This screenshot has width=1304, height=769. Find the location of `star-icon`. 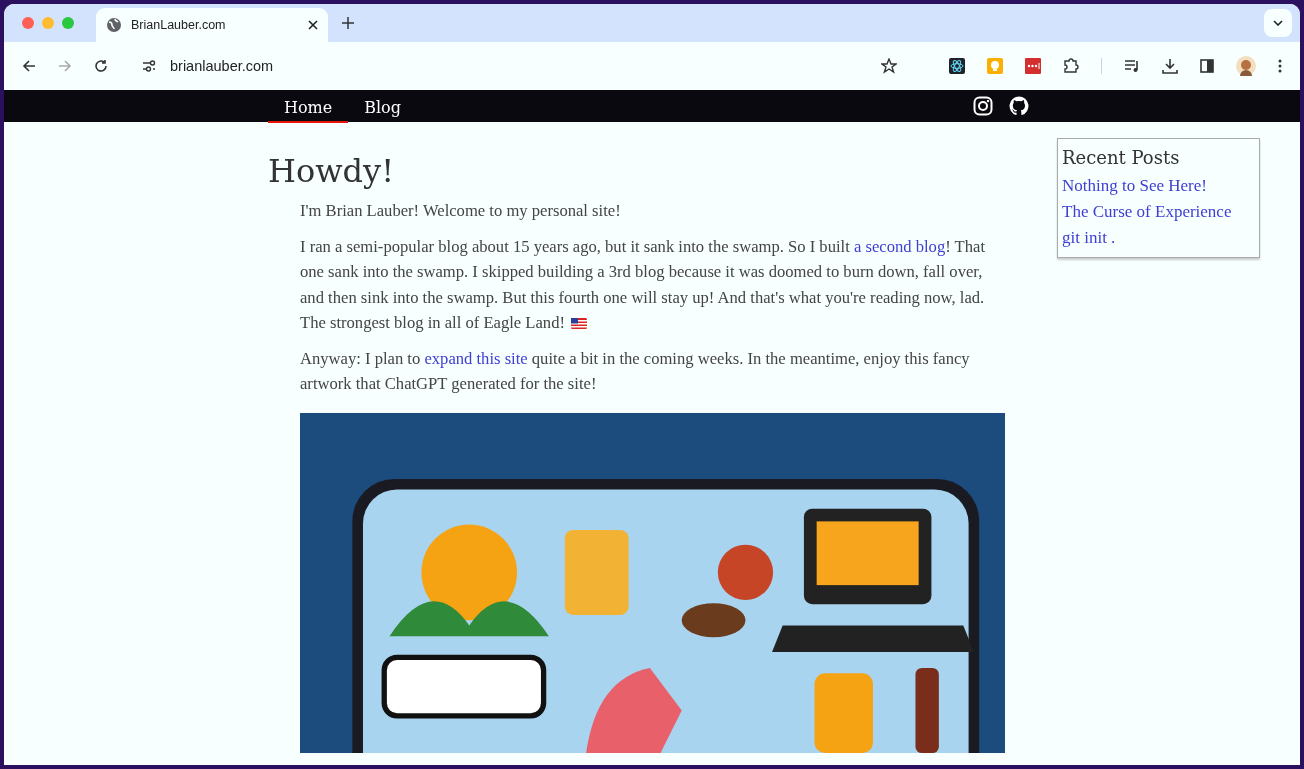

star-icon is located at coordinates (889, 66).